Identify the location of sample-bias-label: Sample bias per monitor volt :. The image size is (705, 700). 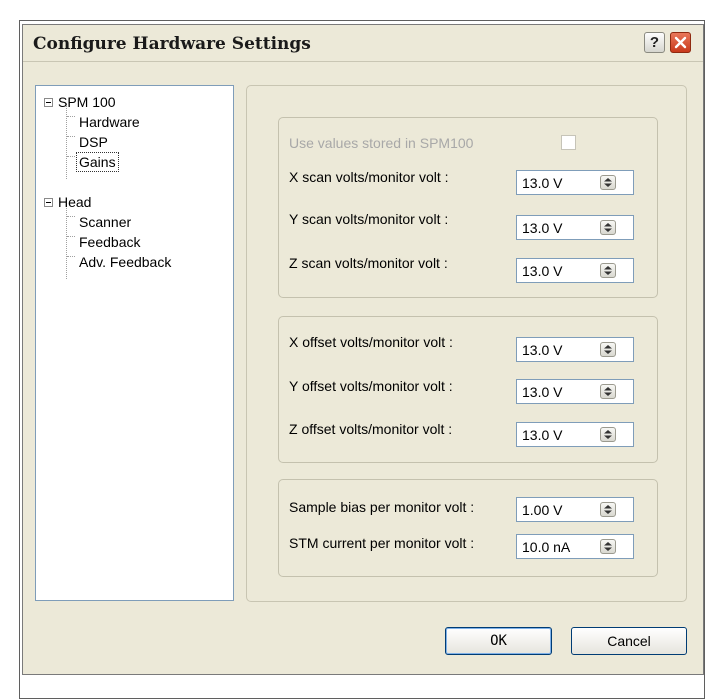
(382, 507).